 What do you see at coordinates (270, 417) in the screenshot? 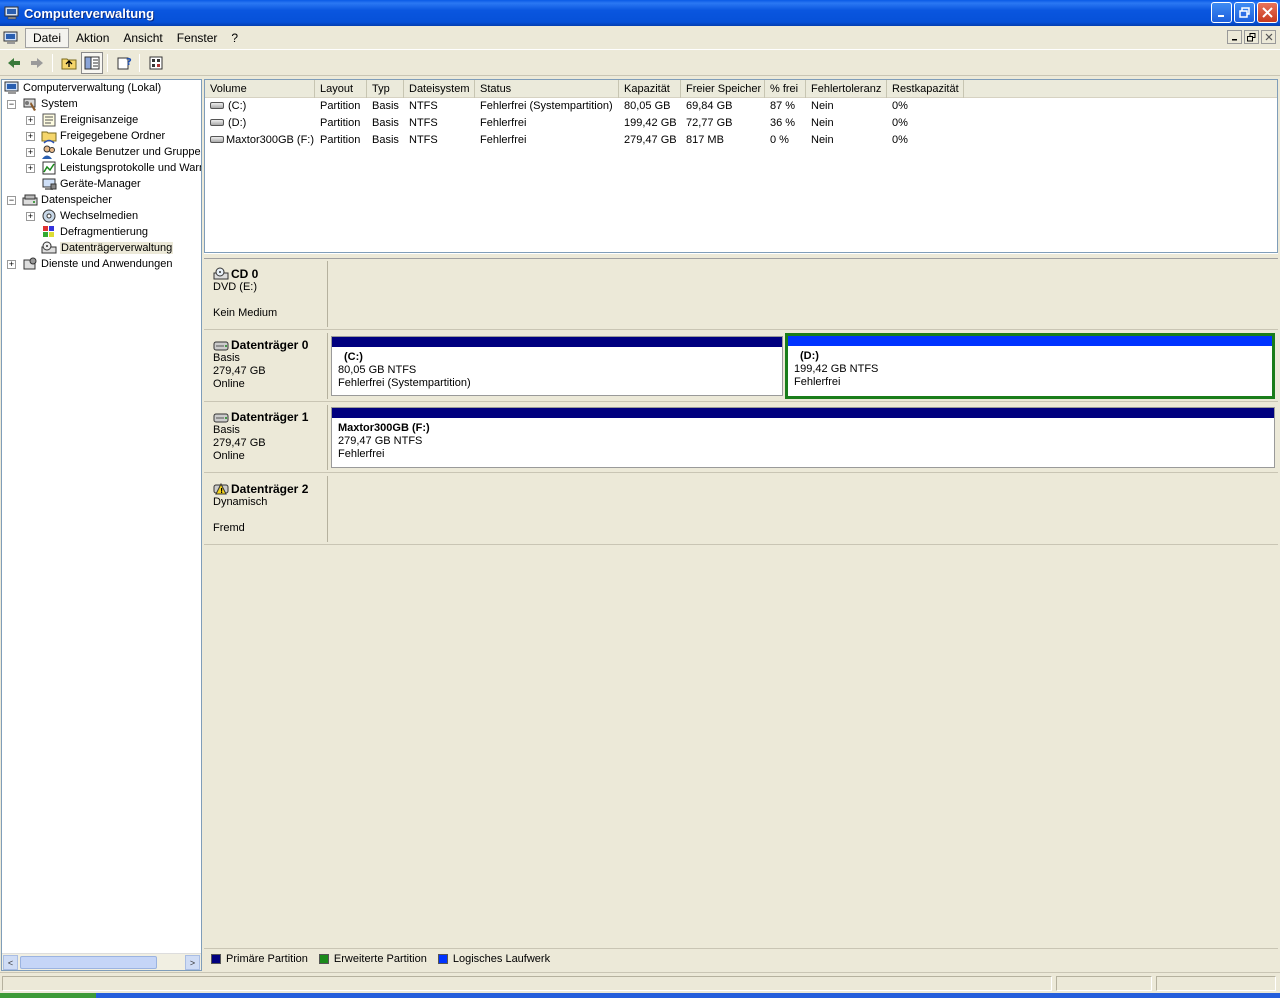
I see `disk-name: Datenträger 1` at bounding box center [270, 417].